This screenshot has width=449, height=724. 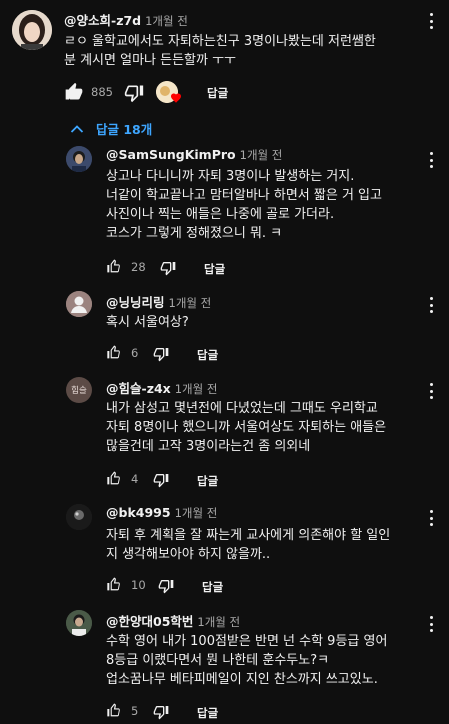 What do you see at coordinates (135, 302) in the screenshot?
I see `author-handle: @닝닝리링` at bounding box center [135, 302].